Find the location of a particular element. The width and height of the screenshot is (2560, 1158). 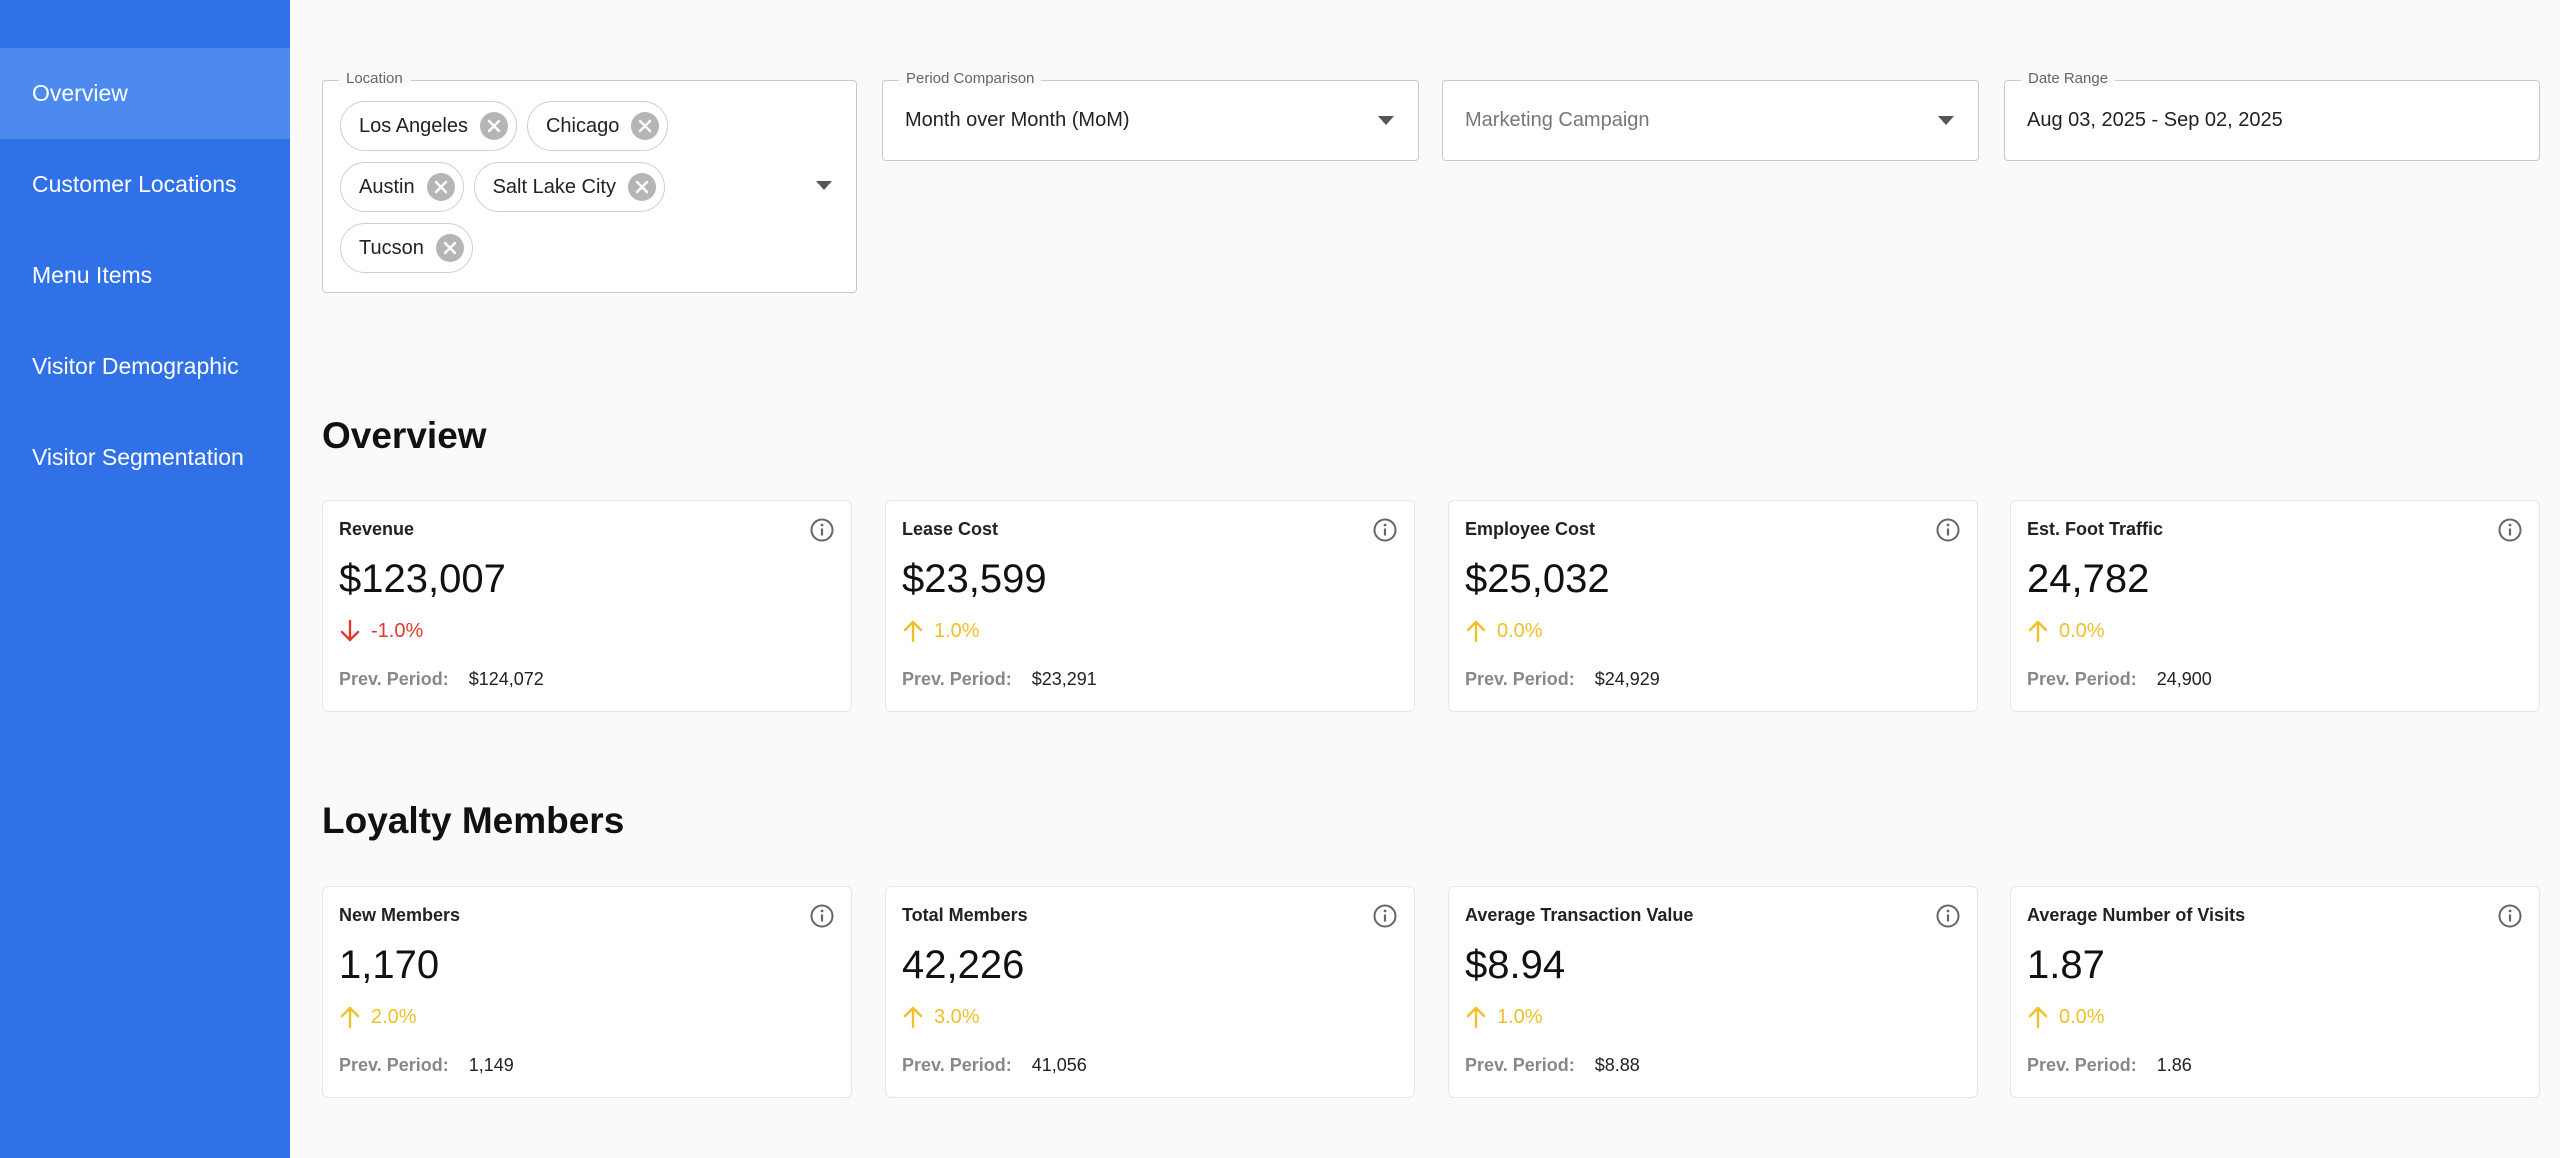

trend-delta: 3.0% is located at coordinates (941, 1017).